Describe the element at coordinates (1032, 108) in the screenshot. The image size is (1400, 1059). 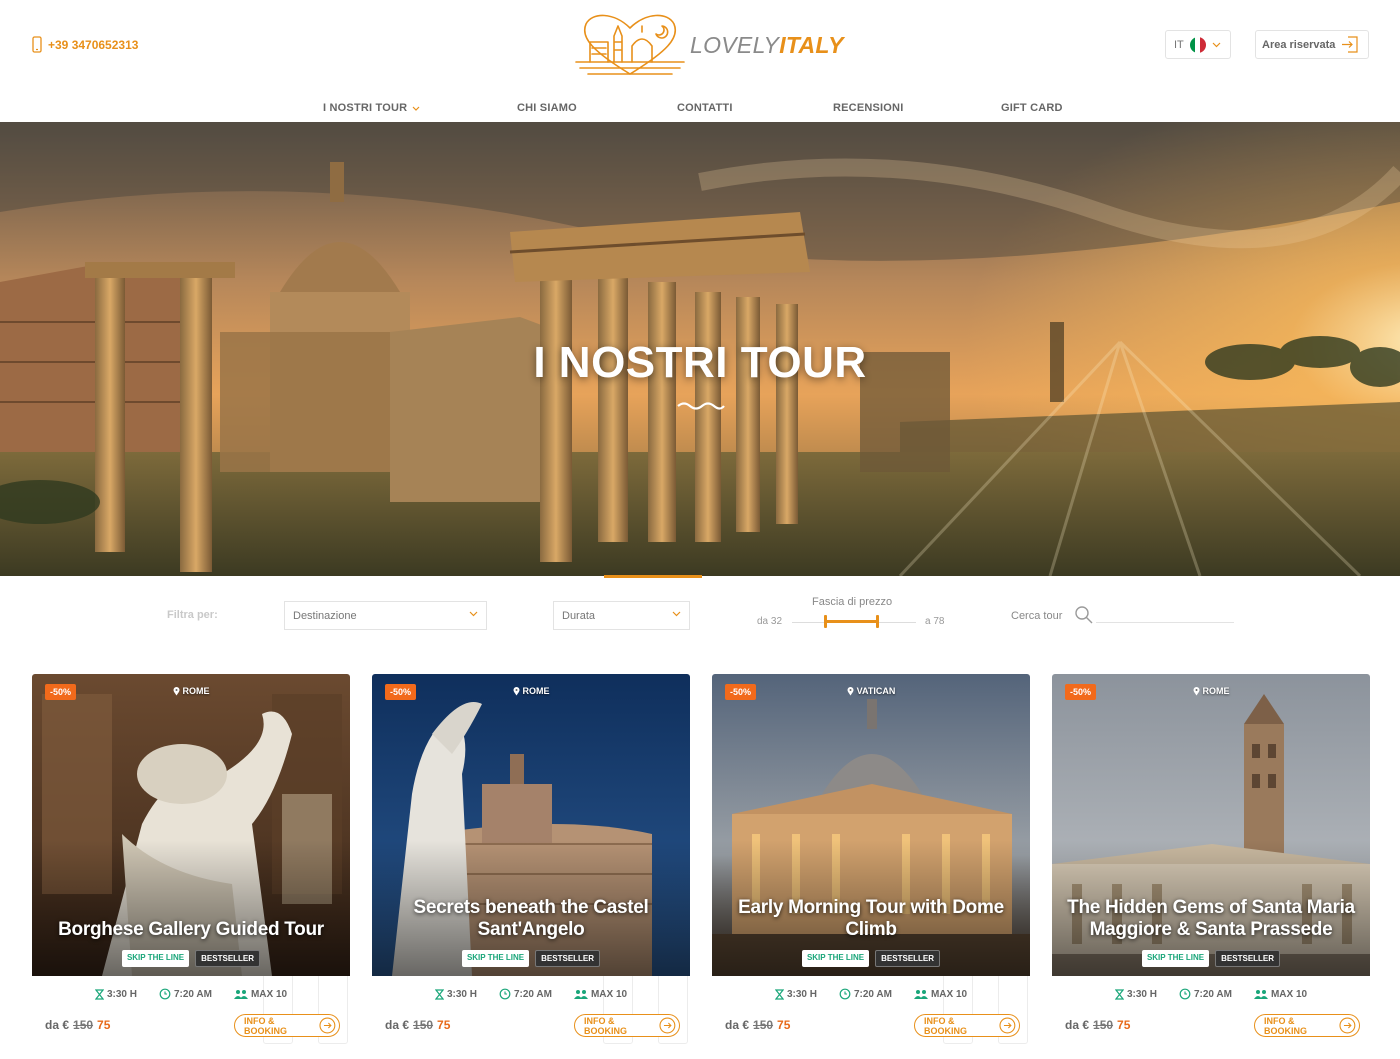
I see `nav-item-gift-card: GIFT CARD` at that location.